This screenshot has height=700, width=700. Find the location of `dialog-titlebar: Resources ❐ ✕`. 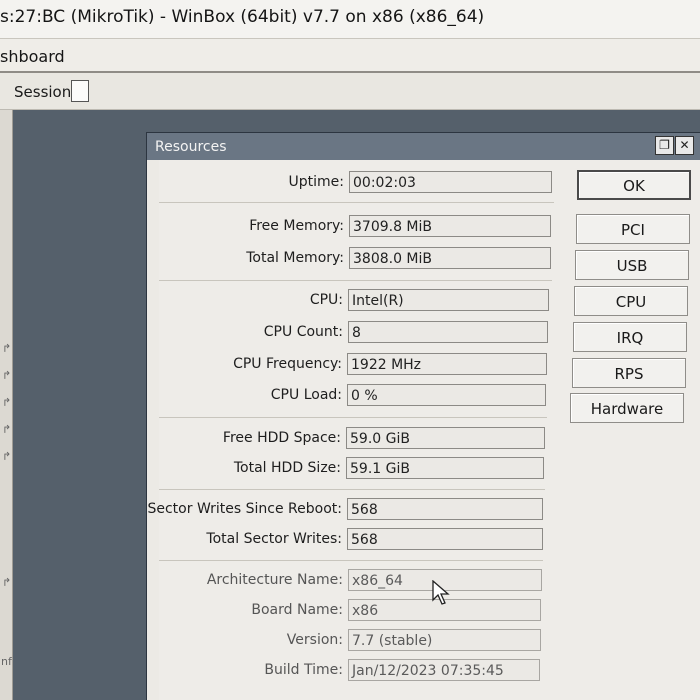

dialog-titlebar: Resources ❐ ✕ is located at coordinates (423, 146).